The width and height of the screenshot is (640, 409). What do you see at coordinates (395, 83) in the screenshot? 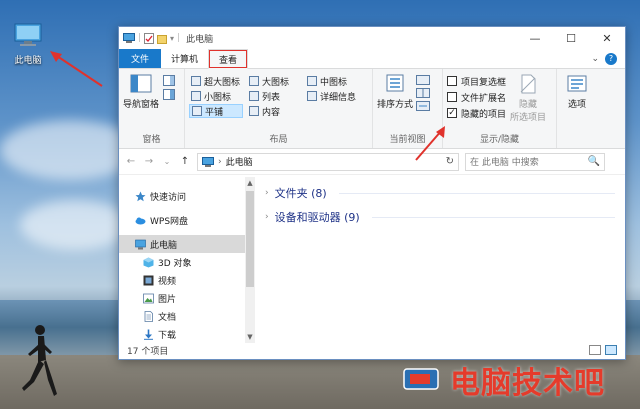
I see `sort-icon` at bounding box center [395, 83].